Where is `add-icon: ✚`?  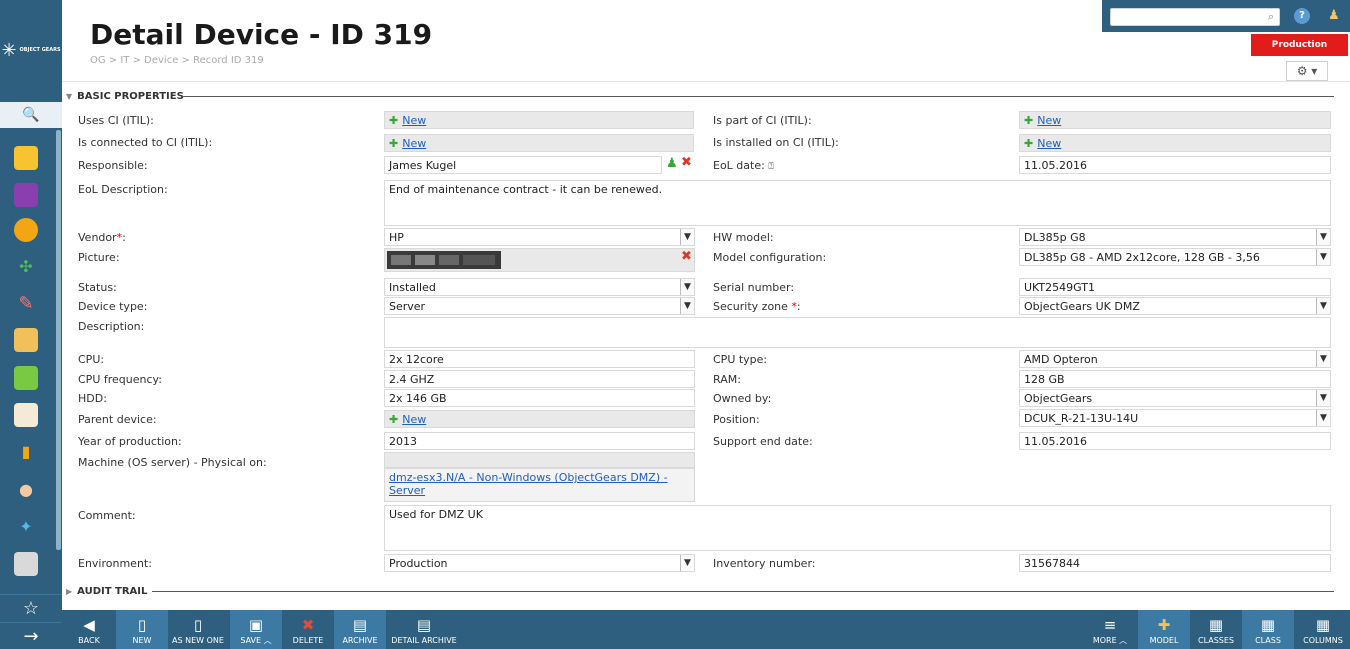 add-icon: ✚ is located at coordinates (1029, 120).